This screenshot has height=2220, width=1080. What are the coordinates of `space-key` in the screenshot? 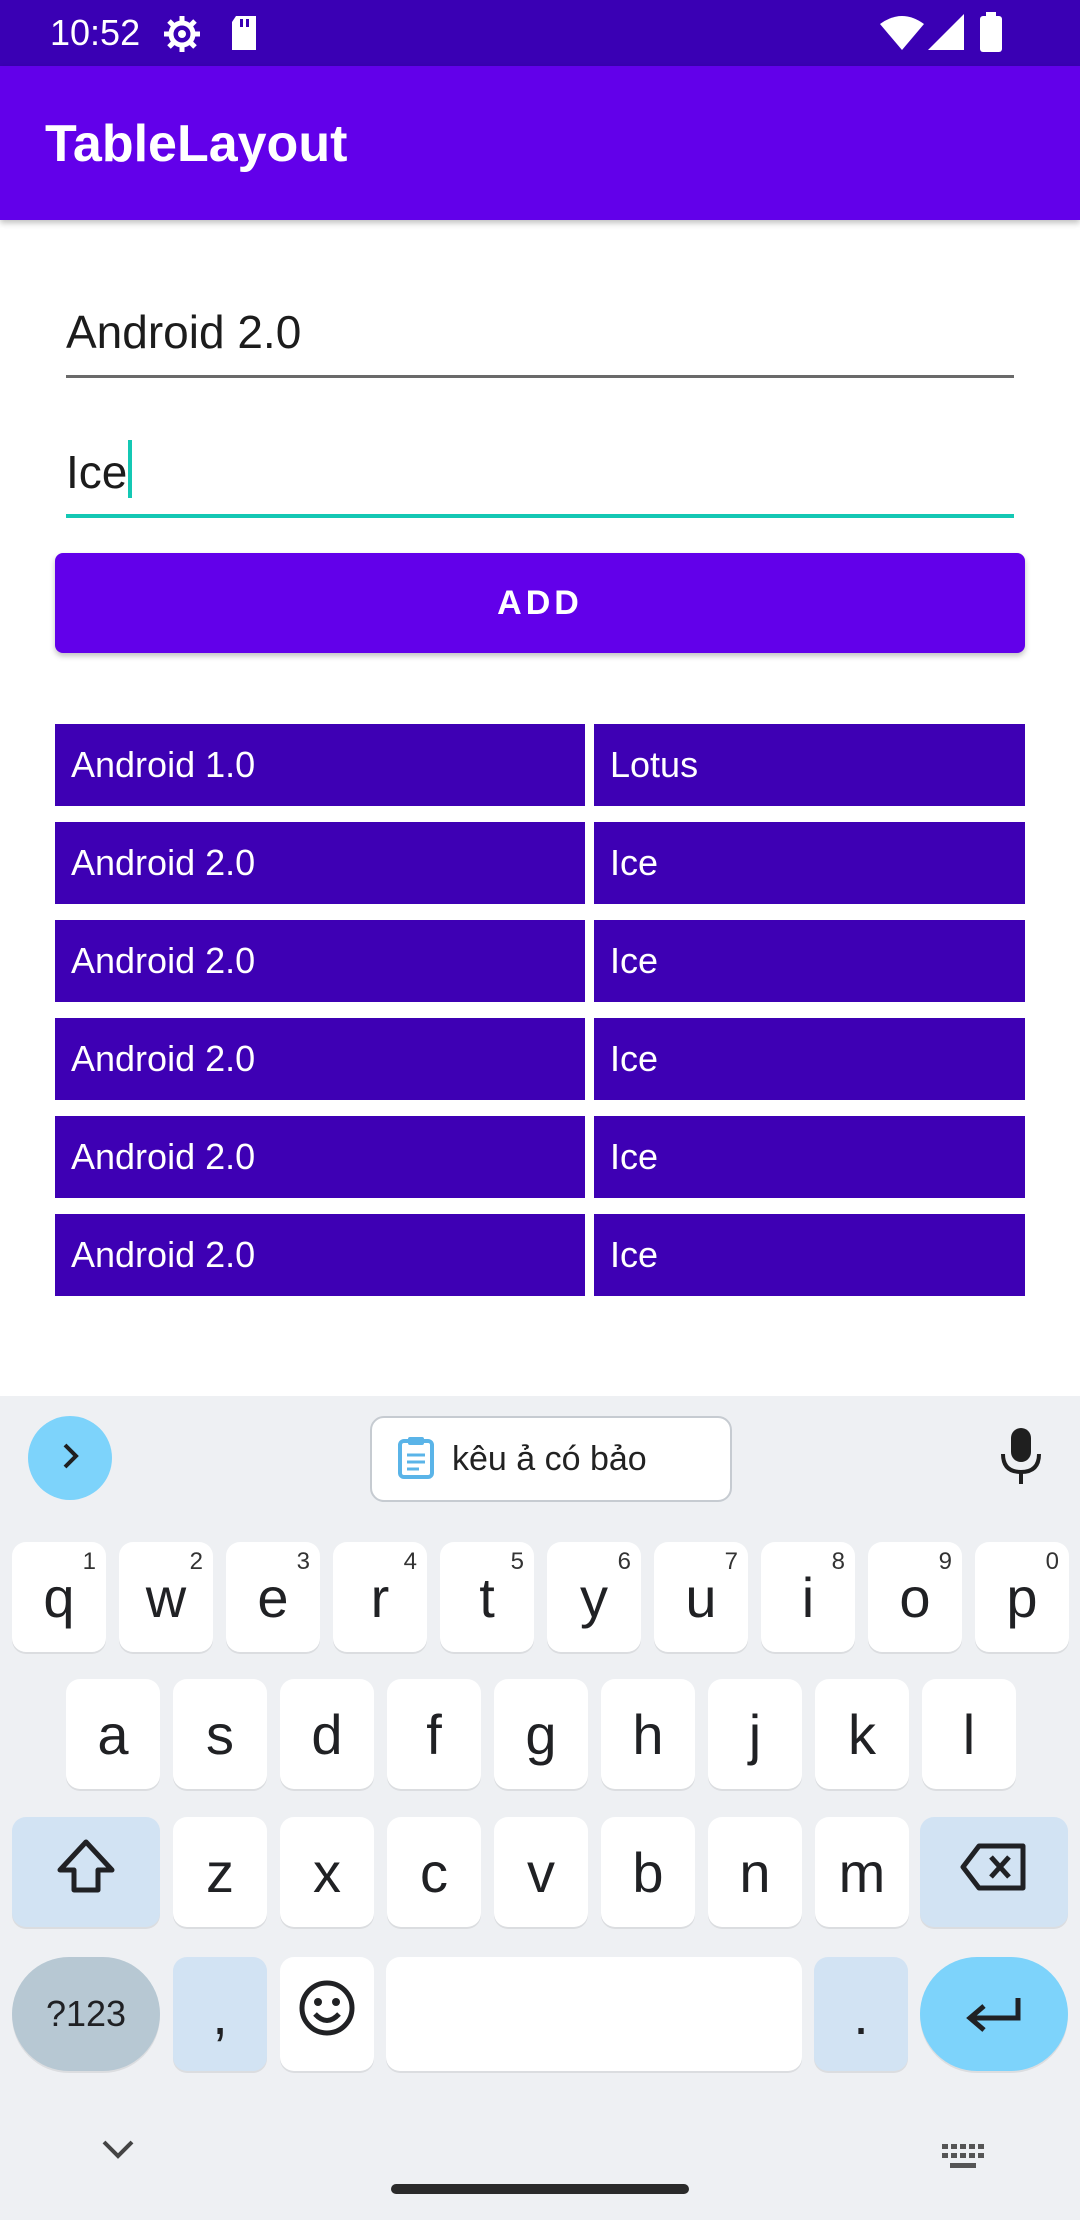 It's located at (594, 2014).